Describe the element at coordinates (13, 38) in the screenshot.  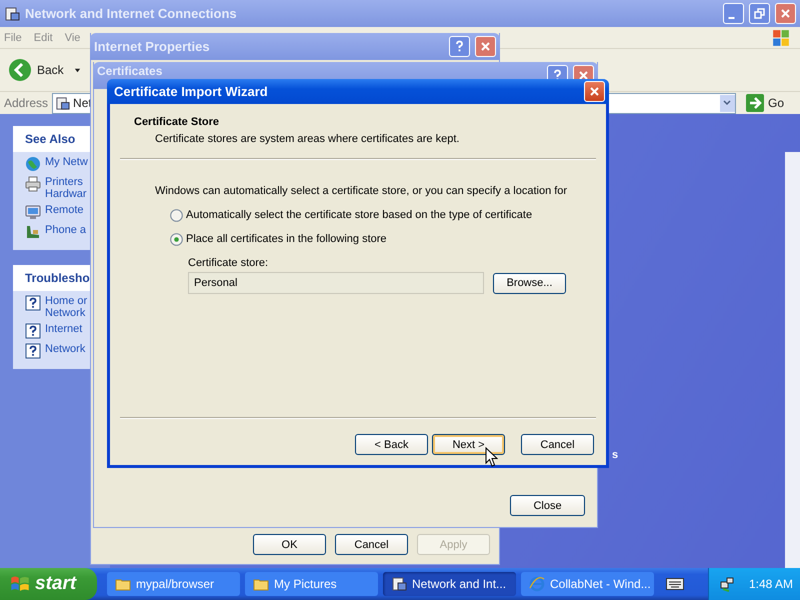
I see `menu-item: File` at that location.